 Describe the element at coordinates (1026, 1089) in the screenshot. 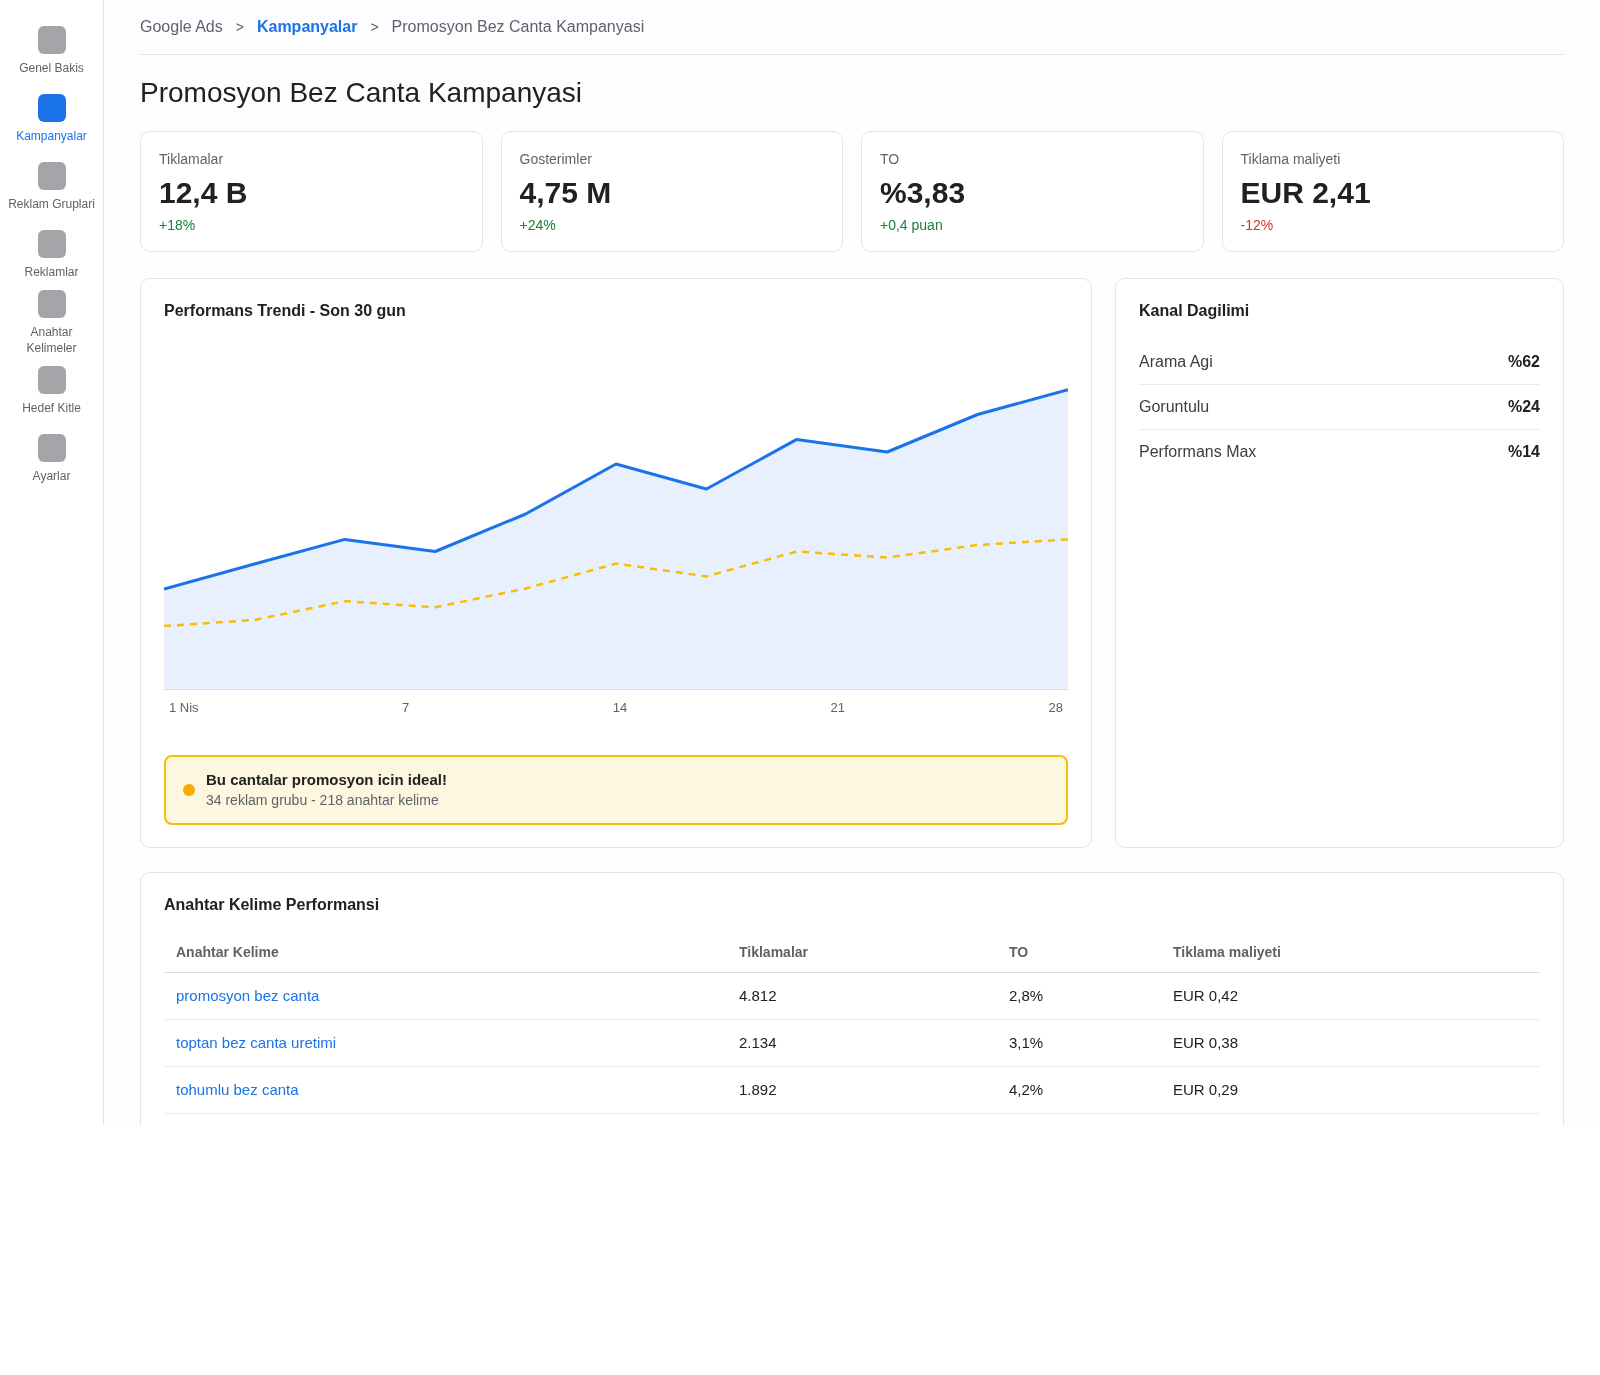

I see `table-cell: 4,2%` at that location.